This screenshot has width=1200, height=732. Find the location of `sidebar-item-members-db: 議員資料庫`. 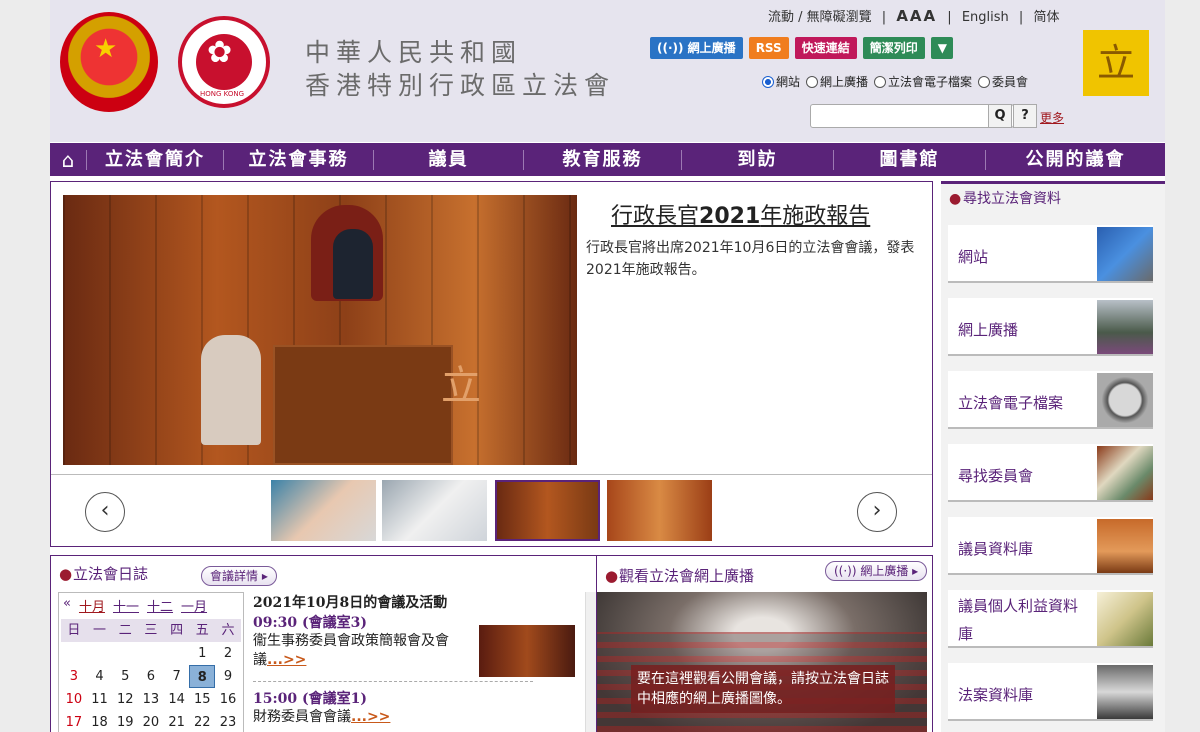

sidebar-item-members-db: 議員資料庫 is located at coordinates (1050, 546).